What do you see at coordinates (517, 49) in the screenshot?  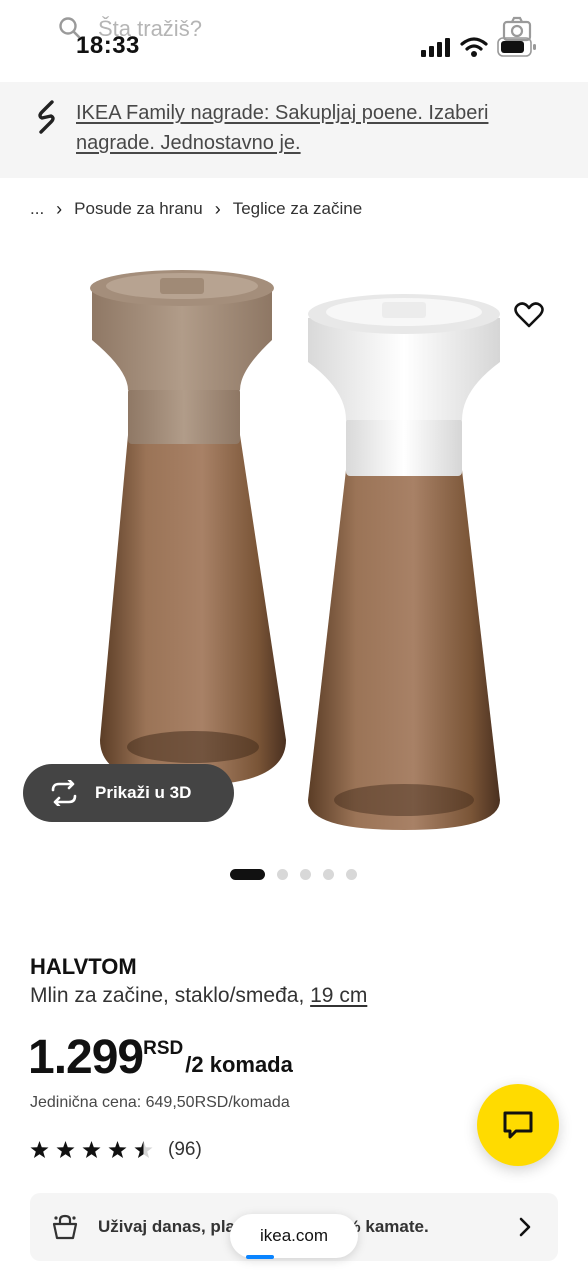 I see `battery-icon` at bounding box center [517, 49].